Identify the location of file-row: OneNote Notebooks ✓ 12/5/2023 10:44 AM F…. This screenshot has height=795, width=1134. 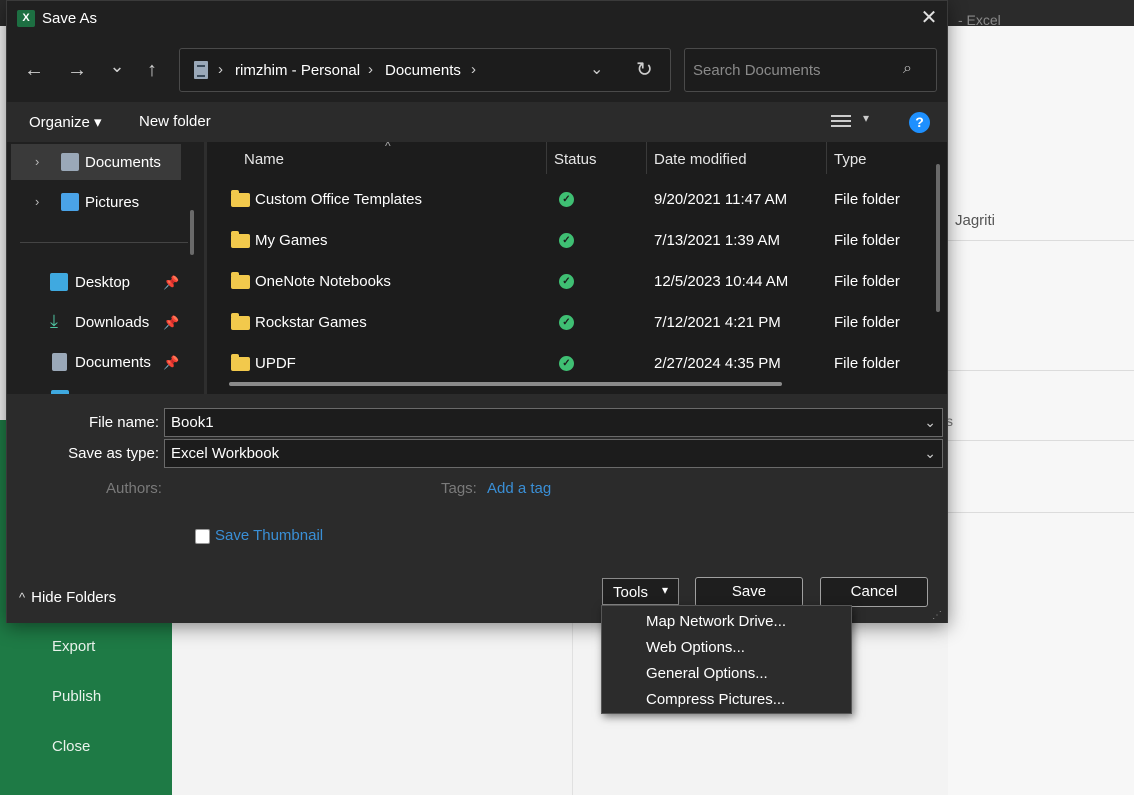
(570, 284).